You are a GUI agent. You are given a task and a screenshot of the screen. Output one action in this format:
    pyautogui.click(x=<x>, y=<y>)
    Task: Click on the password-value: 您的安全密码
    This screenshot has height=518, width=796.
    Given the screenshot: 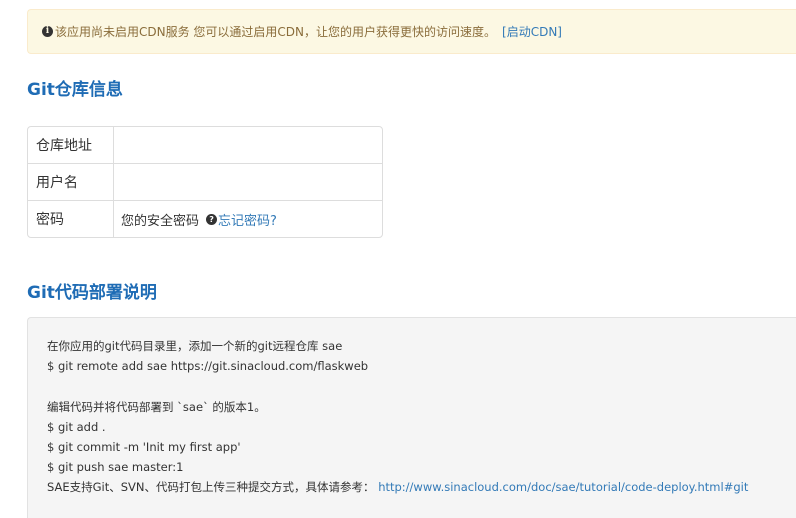 What is the action you would take?
    pyautogui.click(x=160, y=221)
    